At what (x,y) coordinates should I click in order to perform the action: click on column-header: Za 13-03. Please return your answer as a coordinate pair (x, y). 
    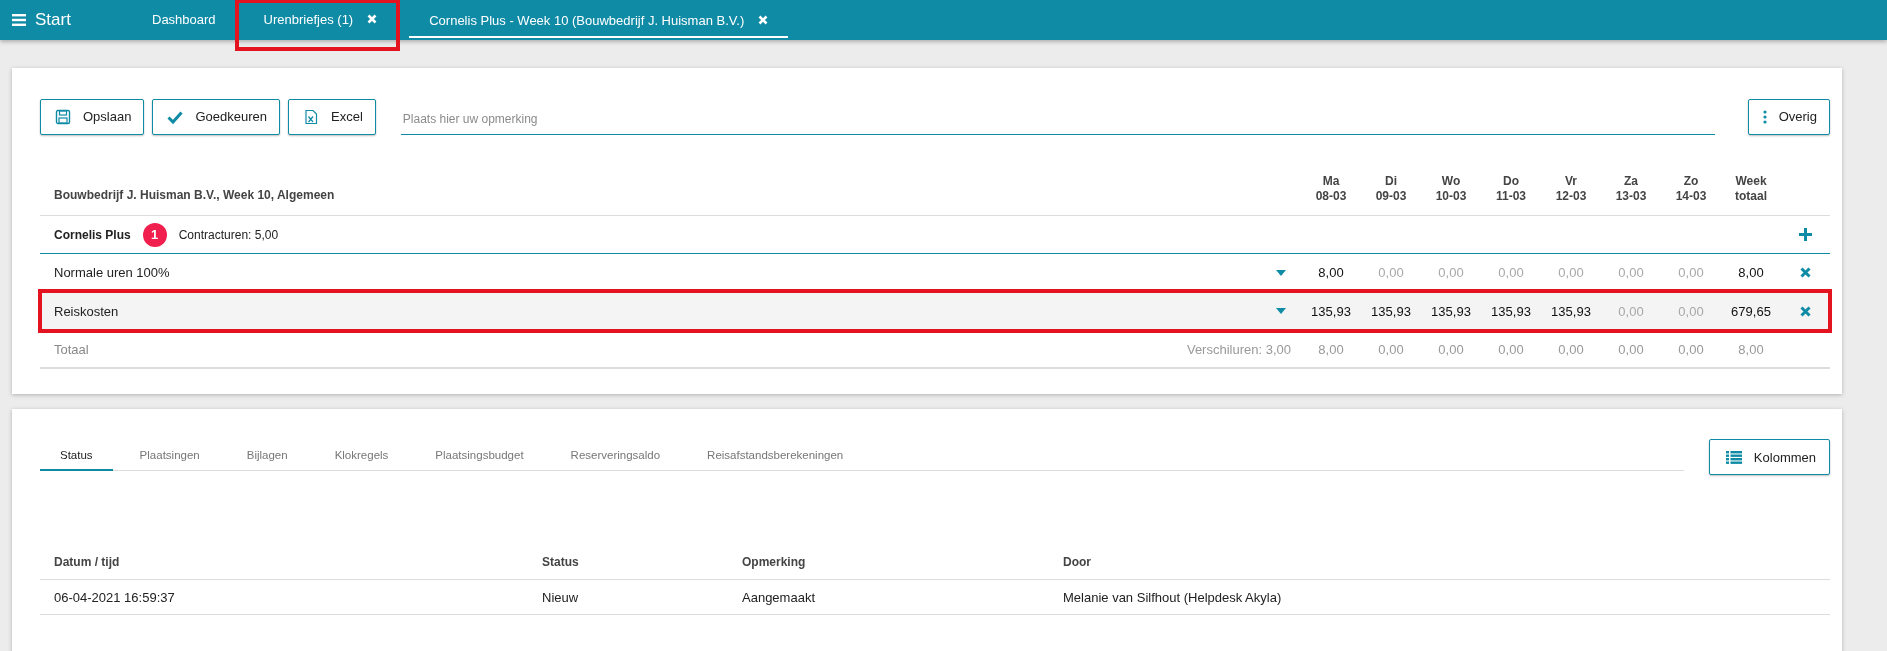
    Looking at the image, I should click on (1631, 189).